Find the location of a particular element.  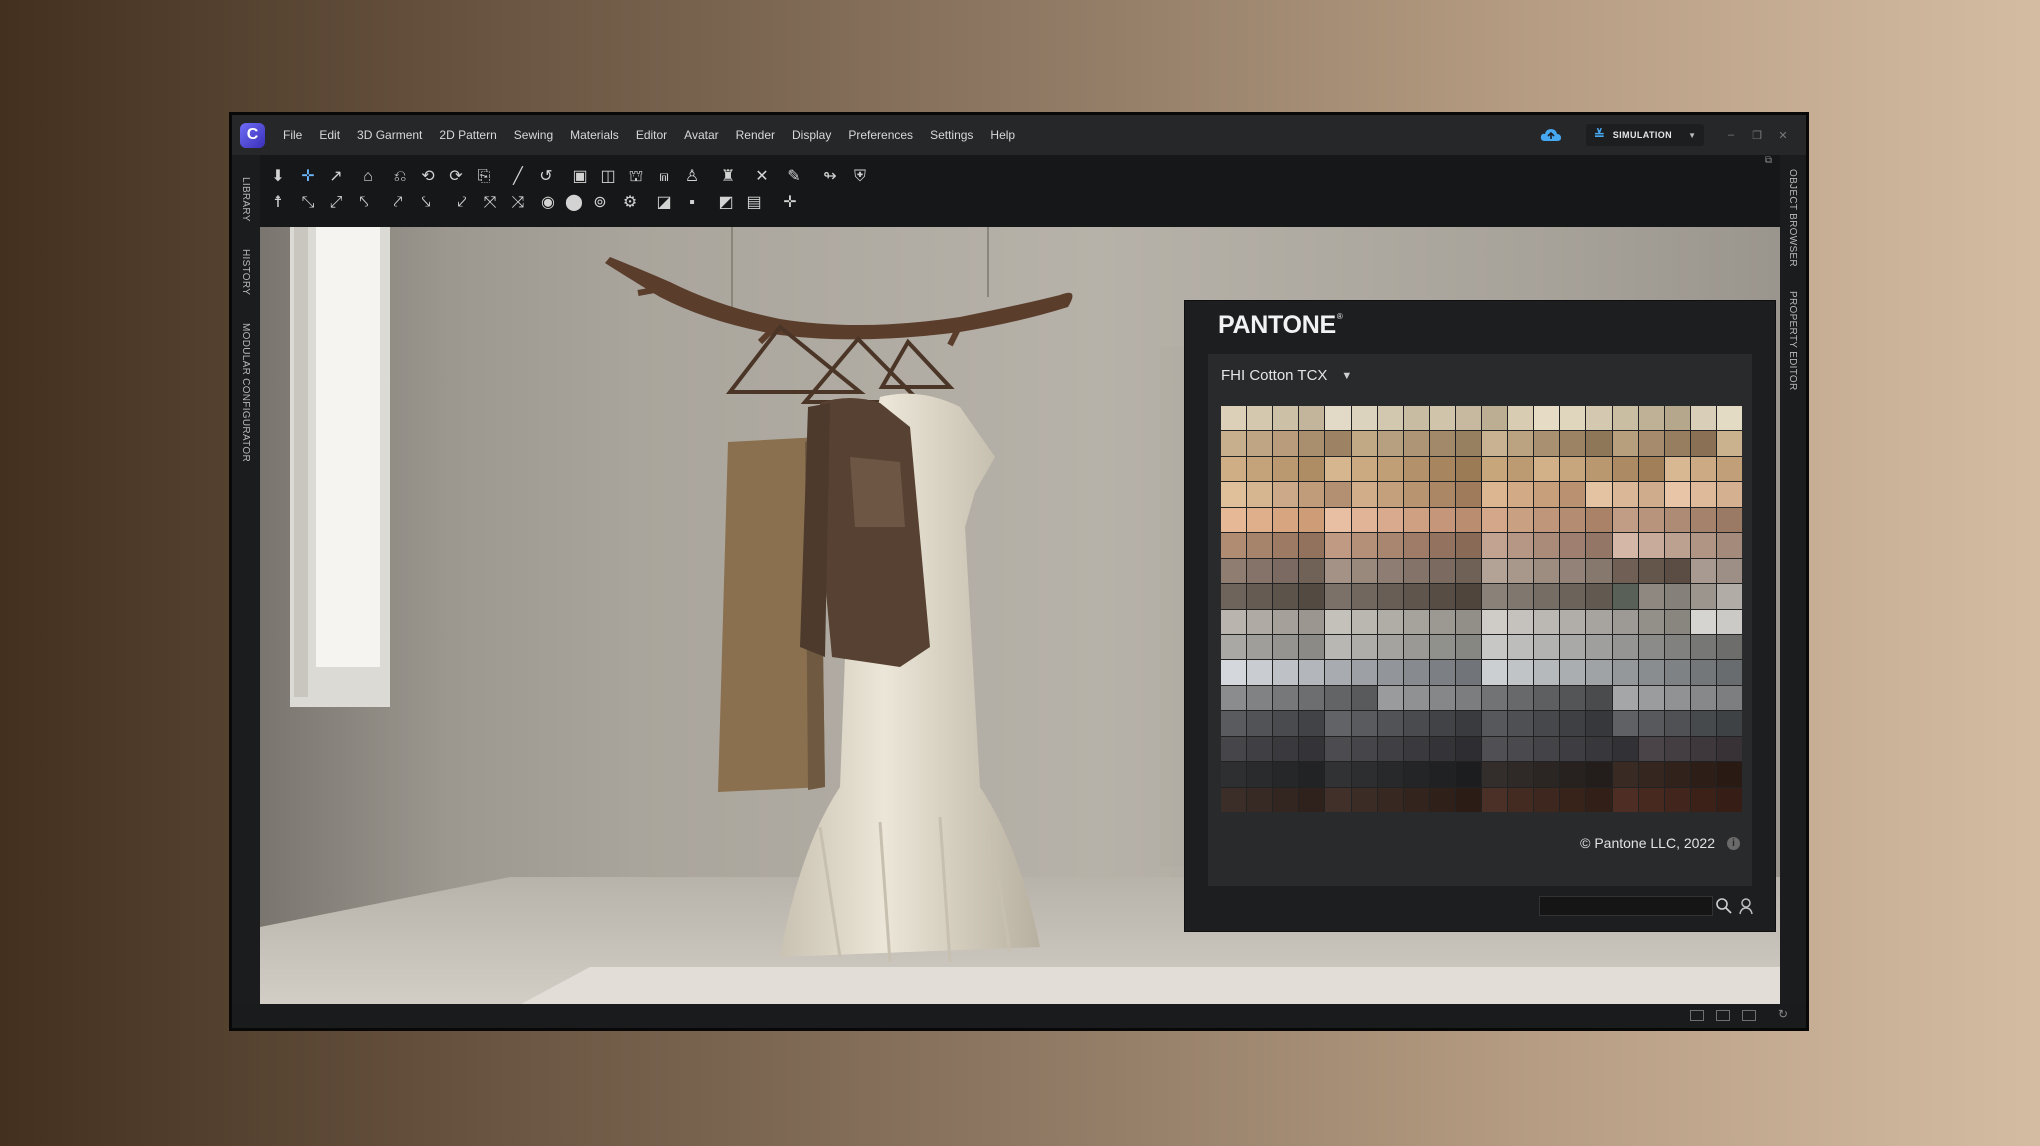

color-search-input is located at coordinates (1626, 906).